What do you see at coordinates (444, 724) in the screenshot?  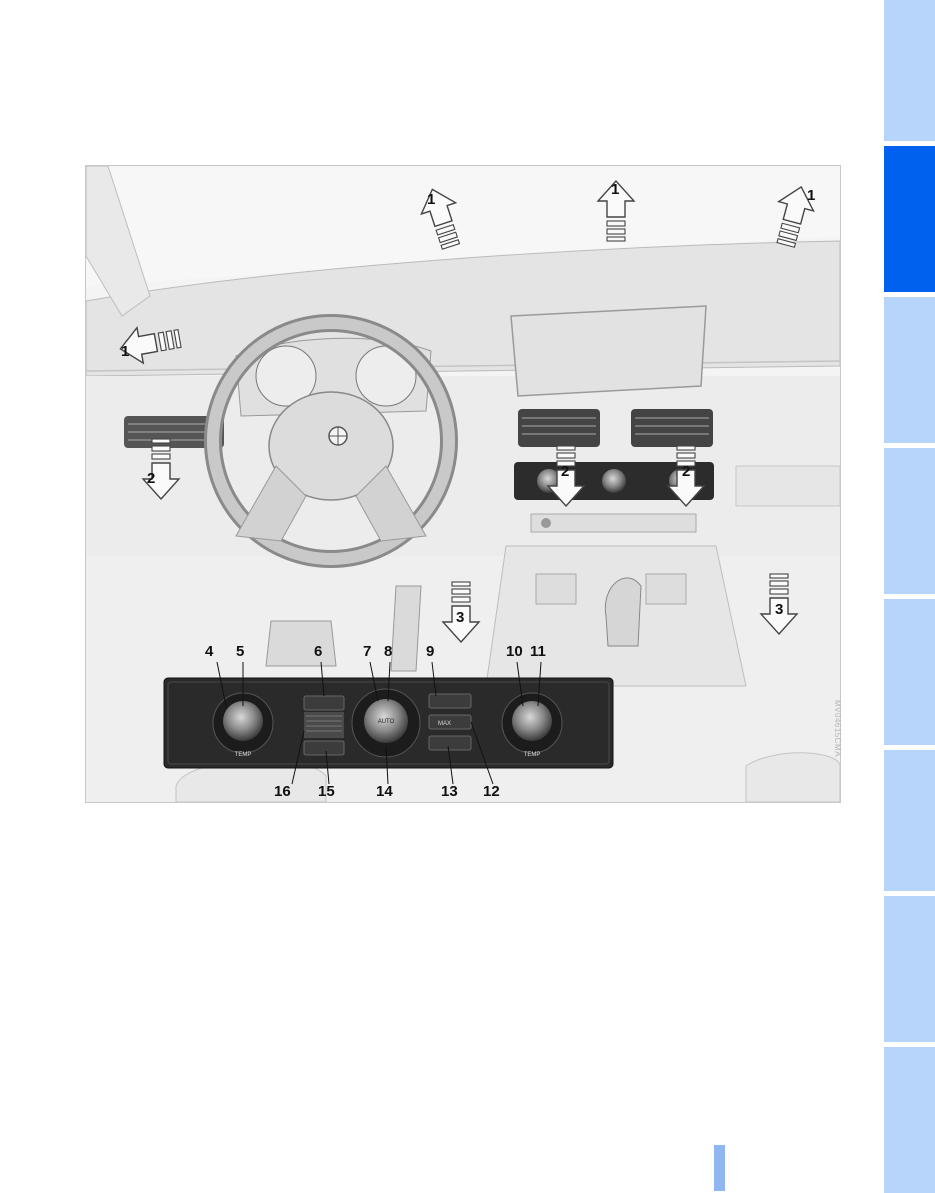 I see `max-label: MAX` at bounding box center [444, 724].